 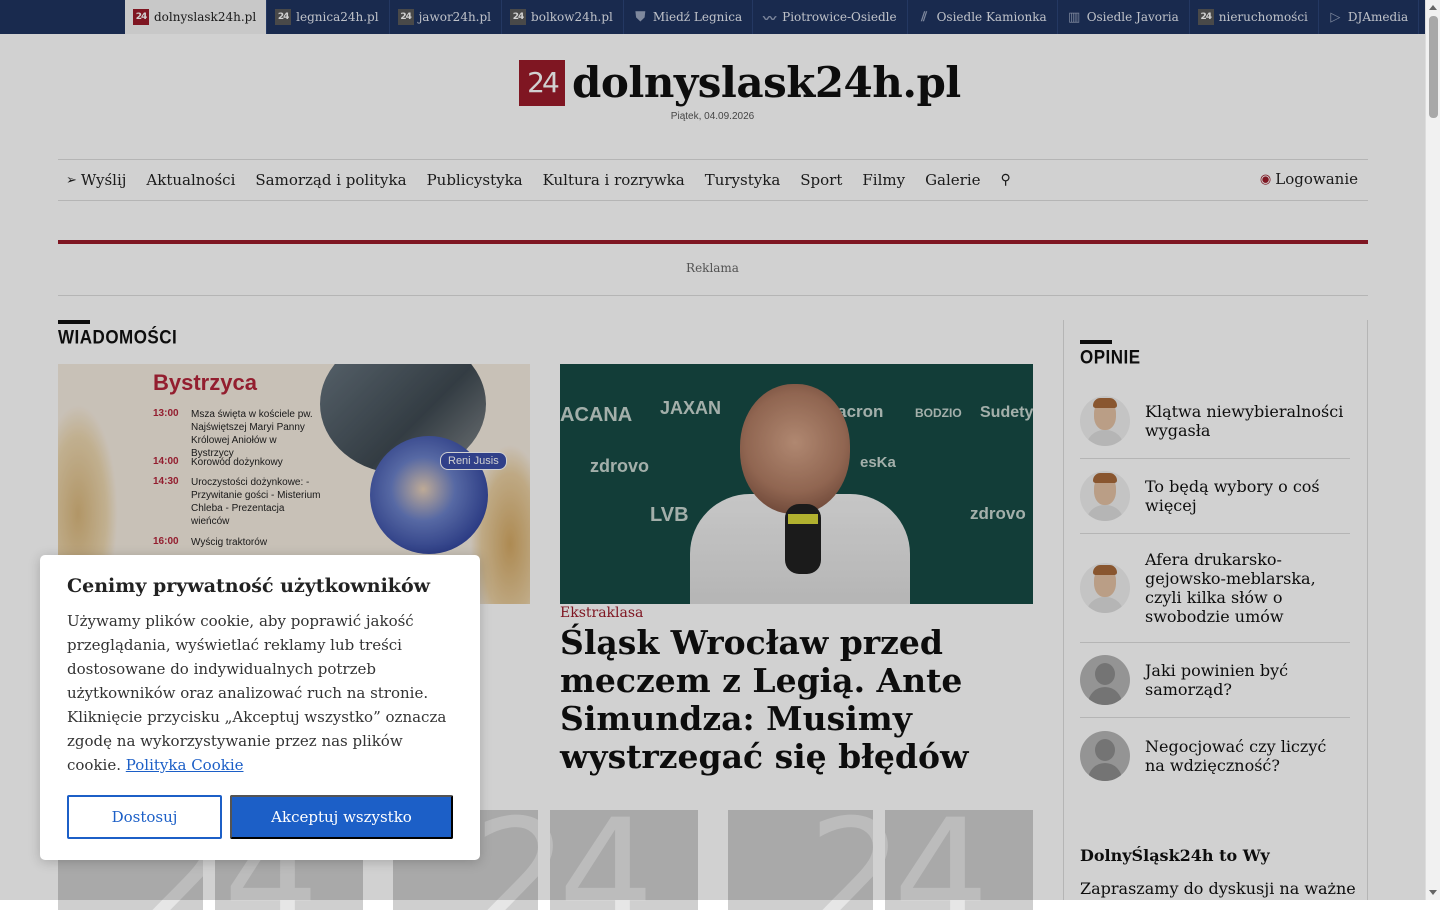 I want to click on customize-button: Dostosuj, so click(x=144, y=817).